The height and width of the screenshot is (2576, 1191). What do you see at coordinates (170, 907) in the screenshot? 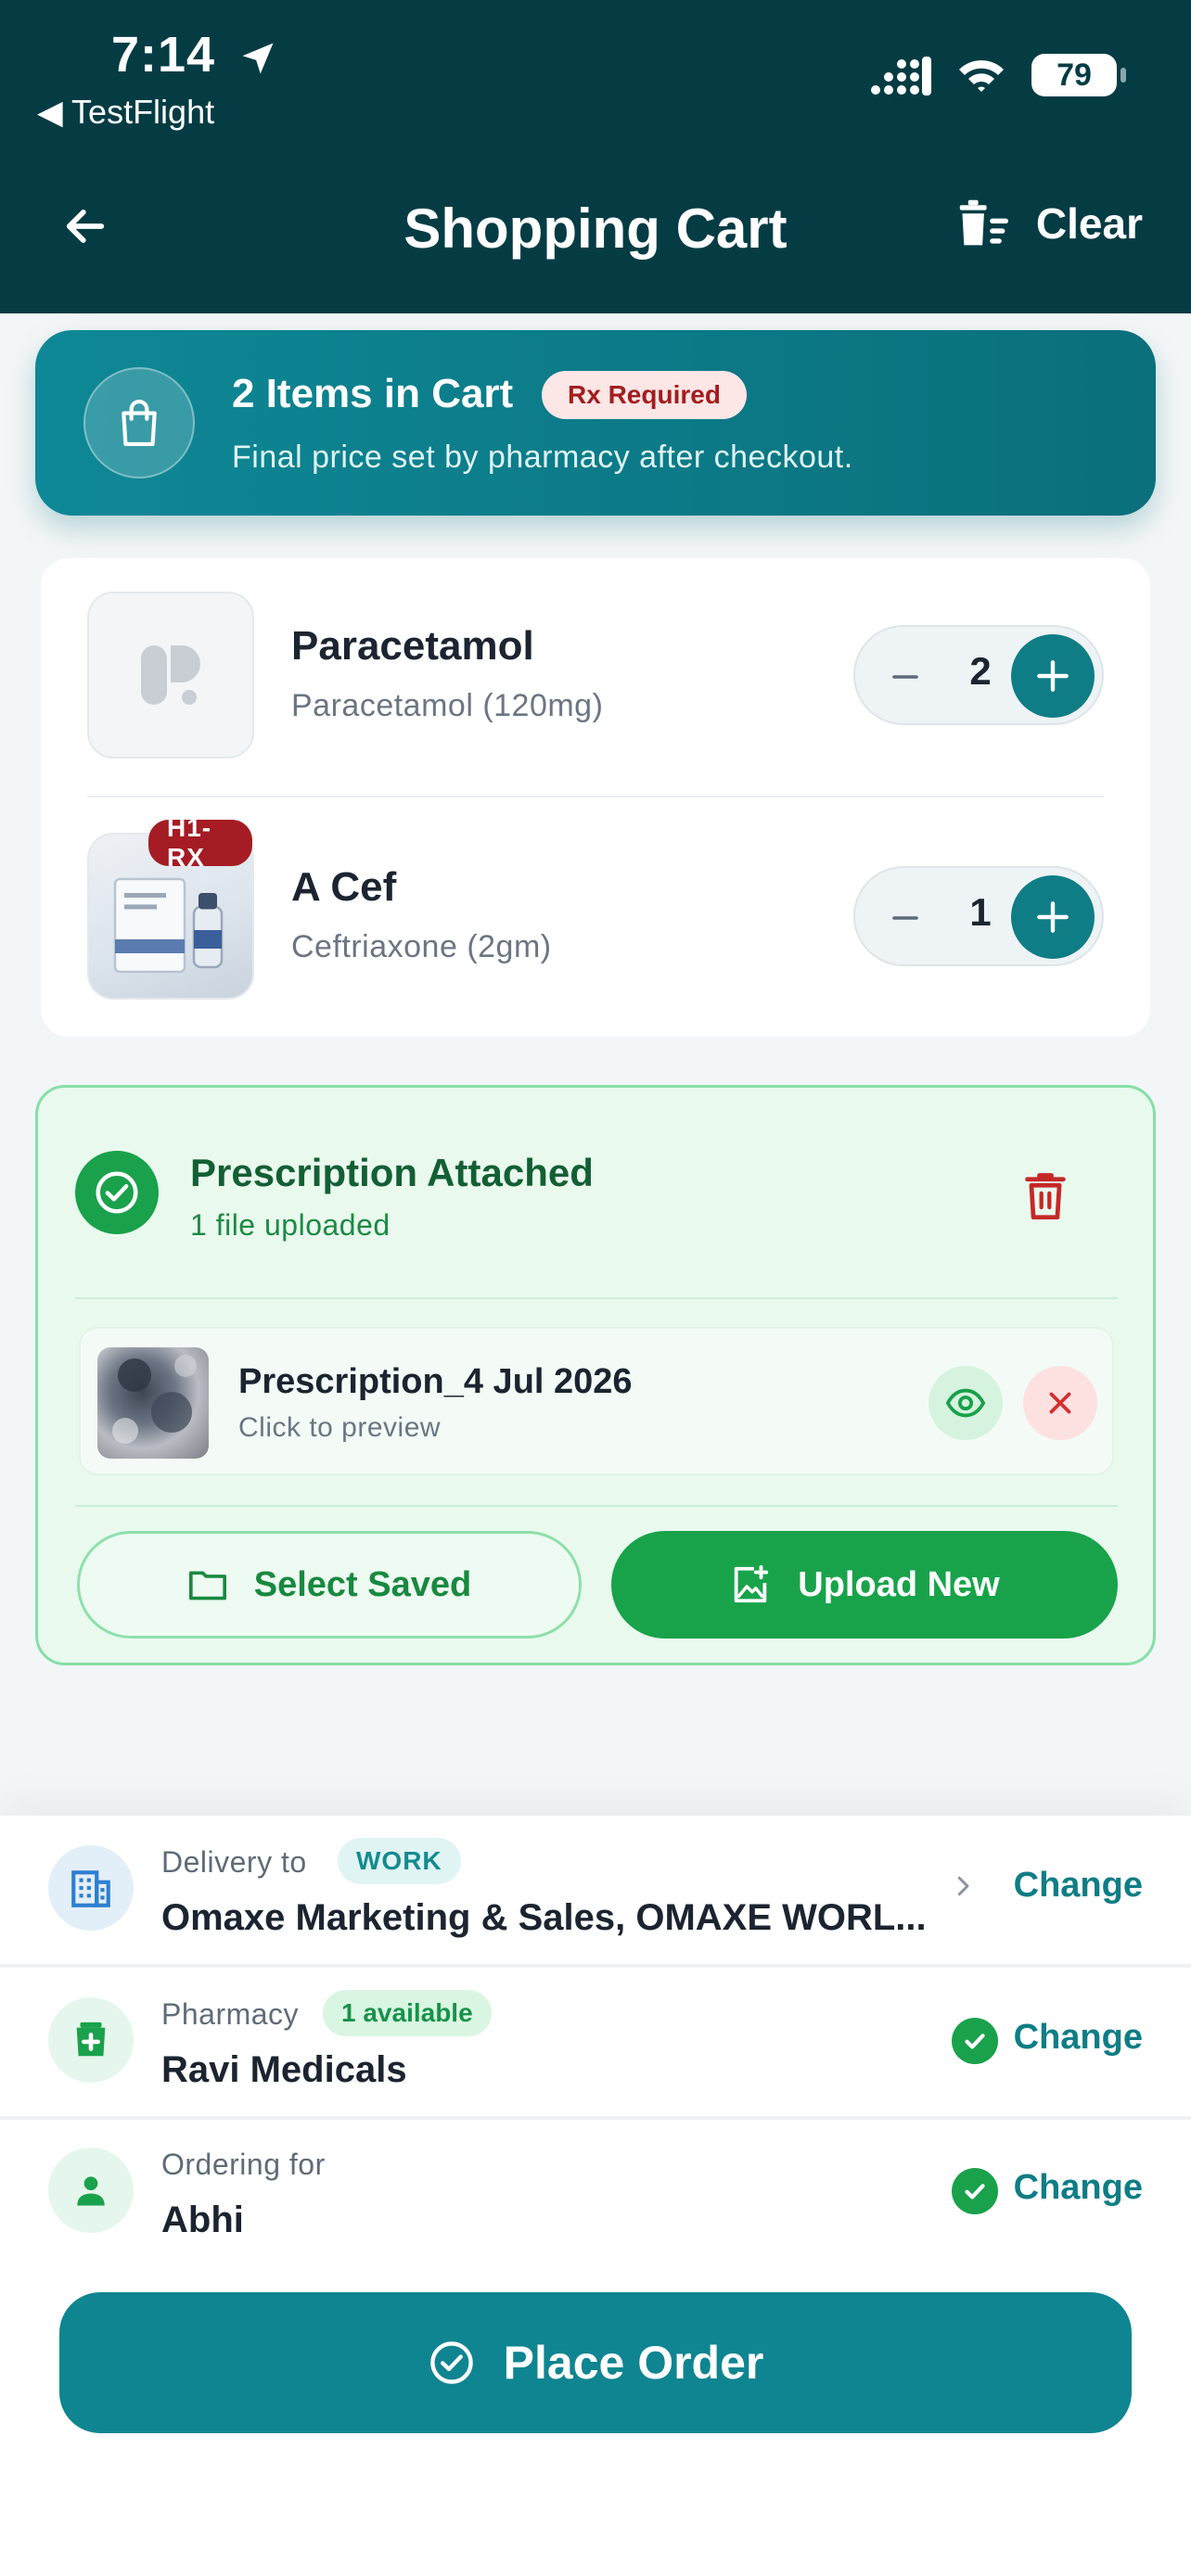
I see `product-image: H1-RX` at bounding box center [170, 907].